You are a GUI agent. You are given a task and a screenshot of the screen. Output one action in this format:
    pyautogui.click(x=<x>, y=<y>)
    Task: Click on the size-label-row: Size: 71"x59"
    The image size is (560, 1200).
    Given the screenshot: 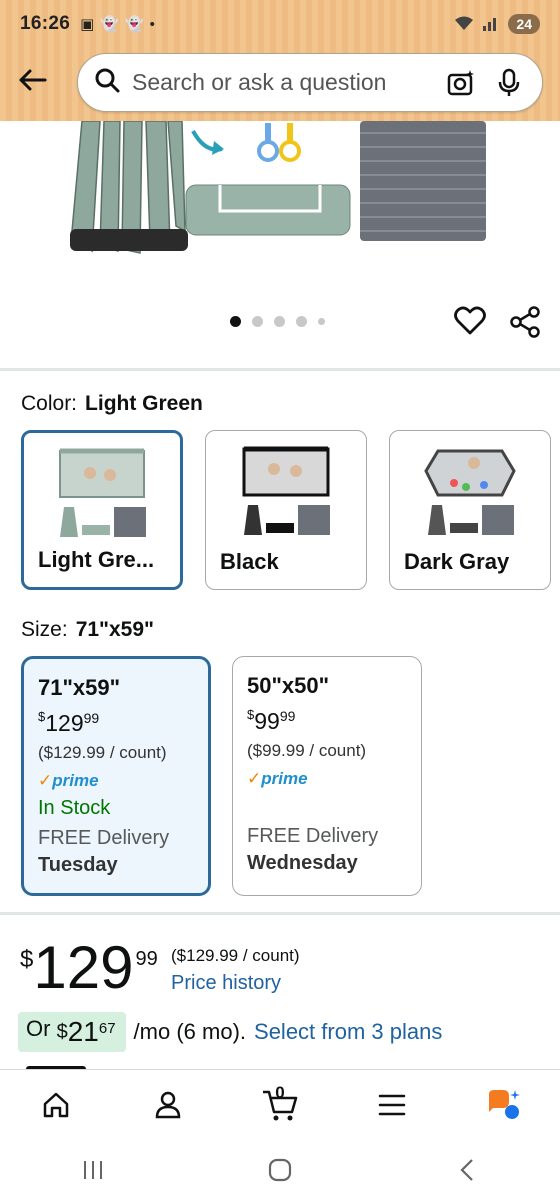 What is the action you would take?
    pyautogui.click(x=87, y=630)
    